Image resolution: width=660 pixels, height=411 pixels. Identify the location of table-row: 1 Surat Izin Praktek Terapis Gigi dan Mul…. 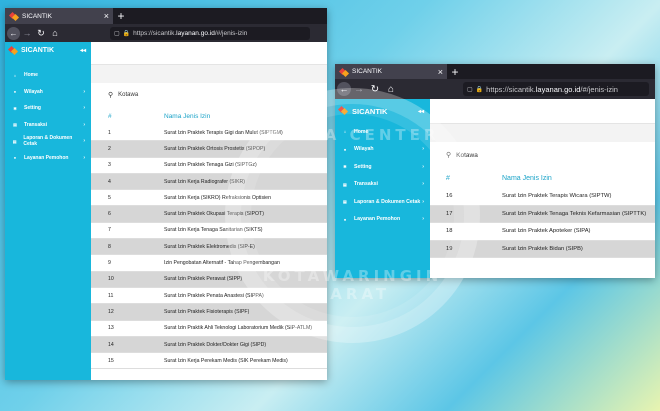
(209, 133).